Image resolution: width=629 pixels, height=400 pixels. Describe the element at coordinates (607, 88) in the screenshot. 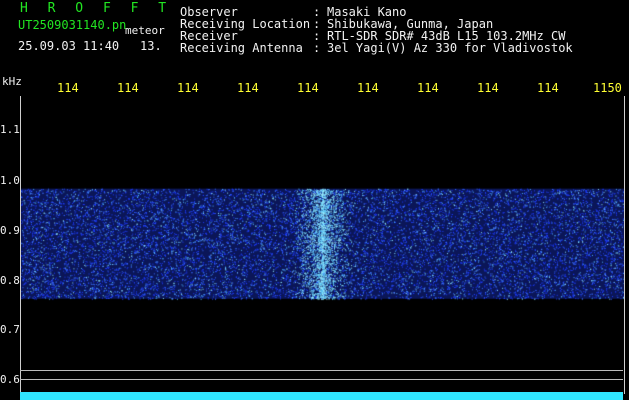

I see `time-tick-10: 1150` at that location.